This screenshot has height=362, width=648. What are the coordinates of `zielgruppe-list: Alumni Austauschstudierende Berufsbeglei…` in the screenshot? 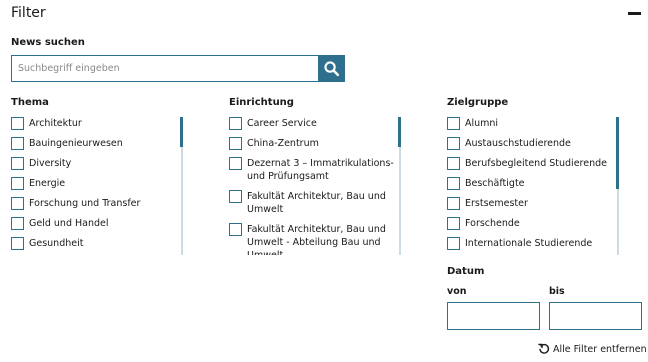 It's located at (535, 186).